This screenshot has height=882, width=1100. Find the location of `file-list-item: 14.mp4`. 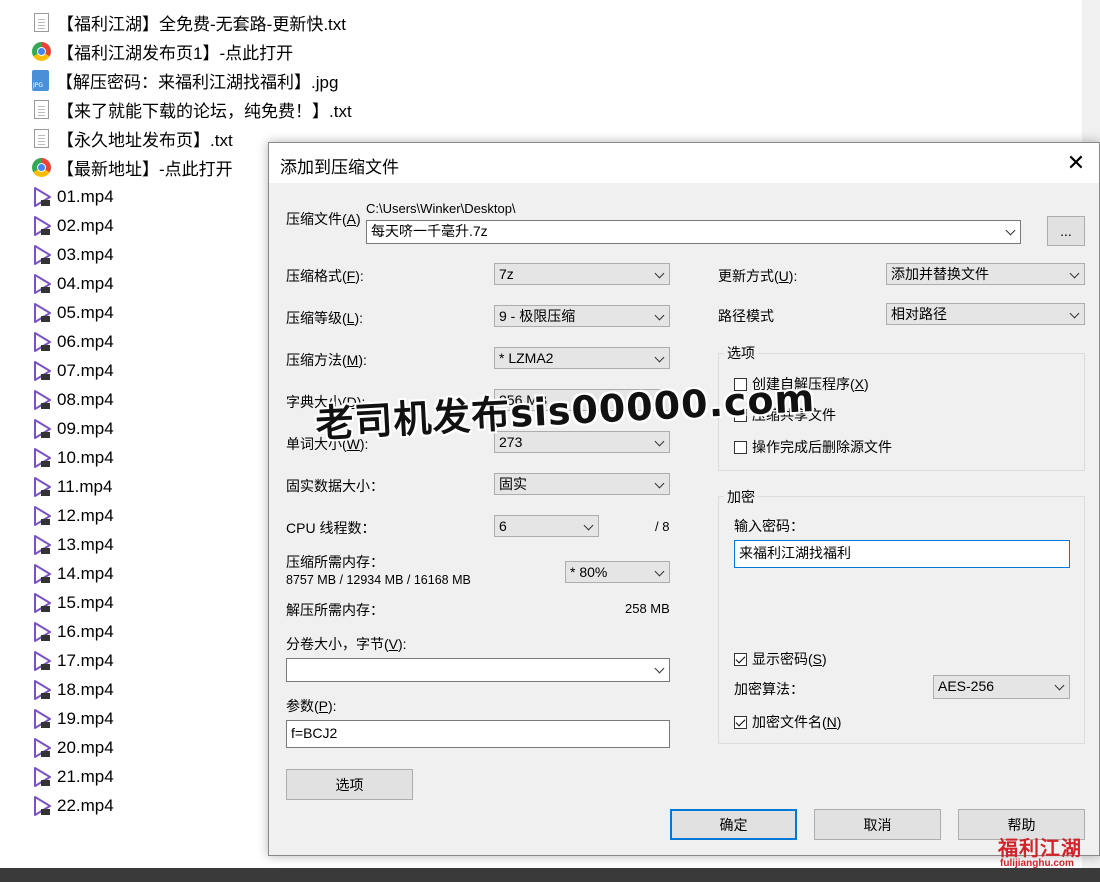

file-list-item: 14.mp4 is located at coordinates (73, 573).